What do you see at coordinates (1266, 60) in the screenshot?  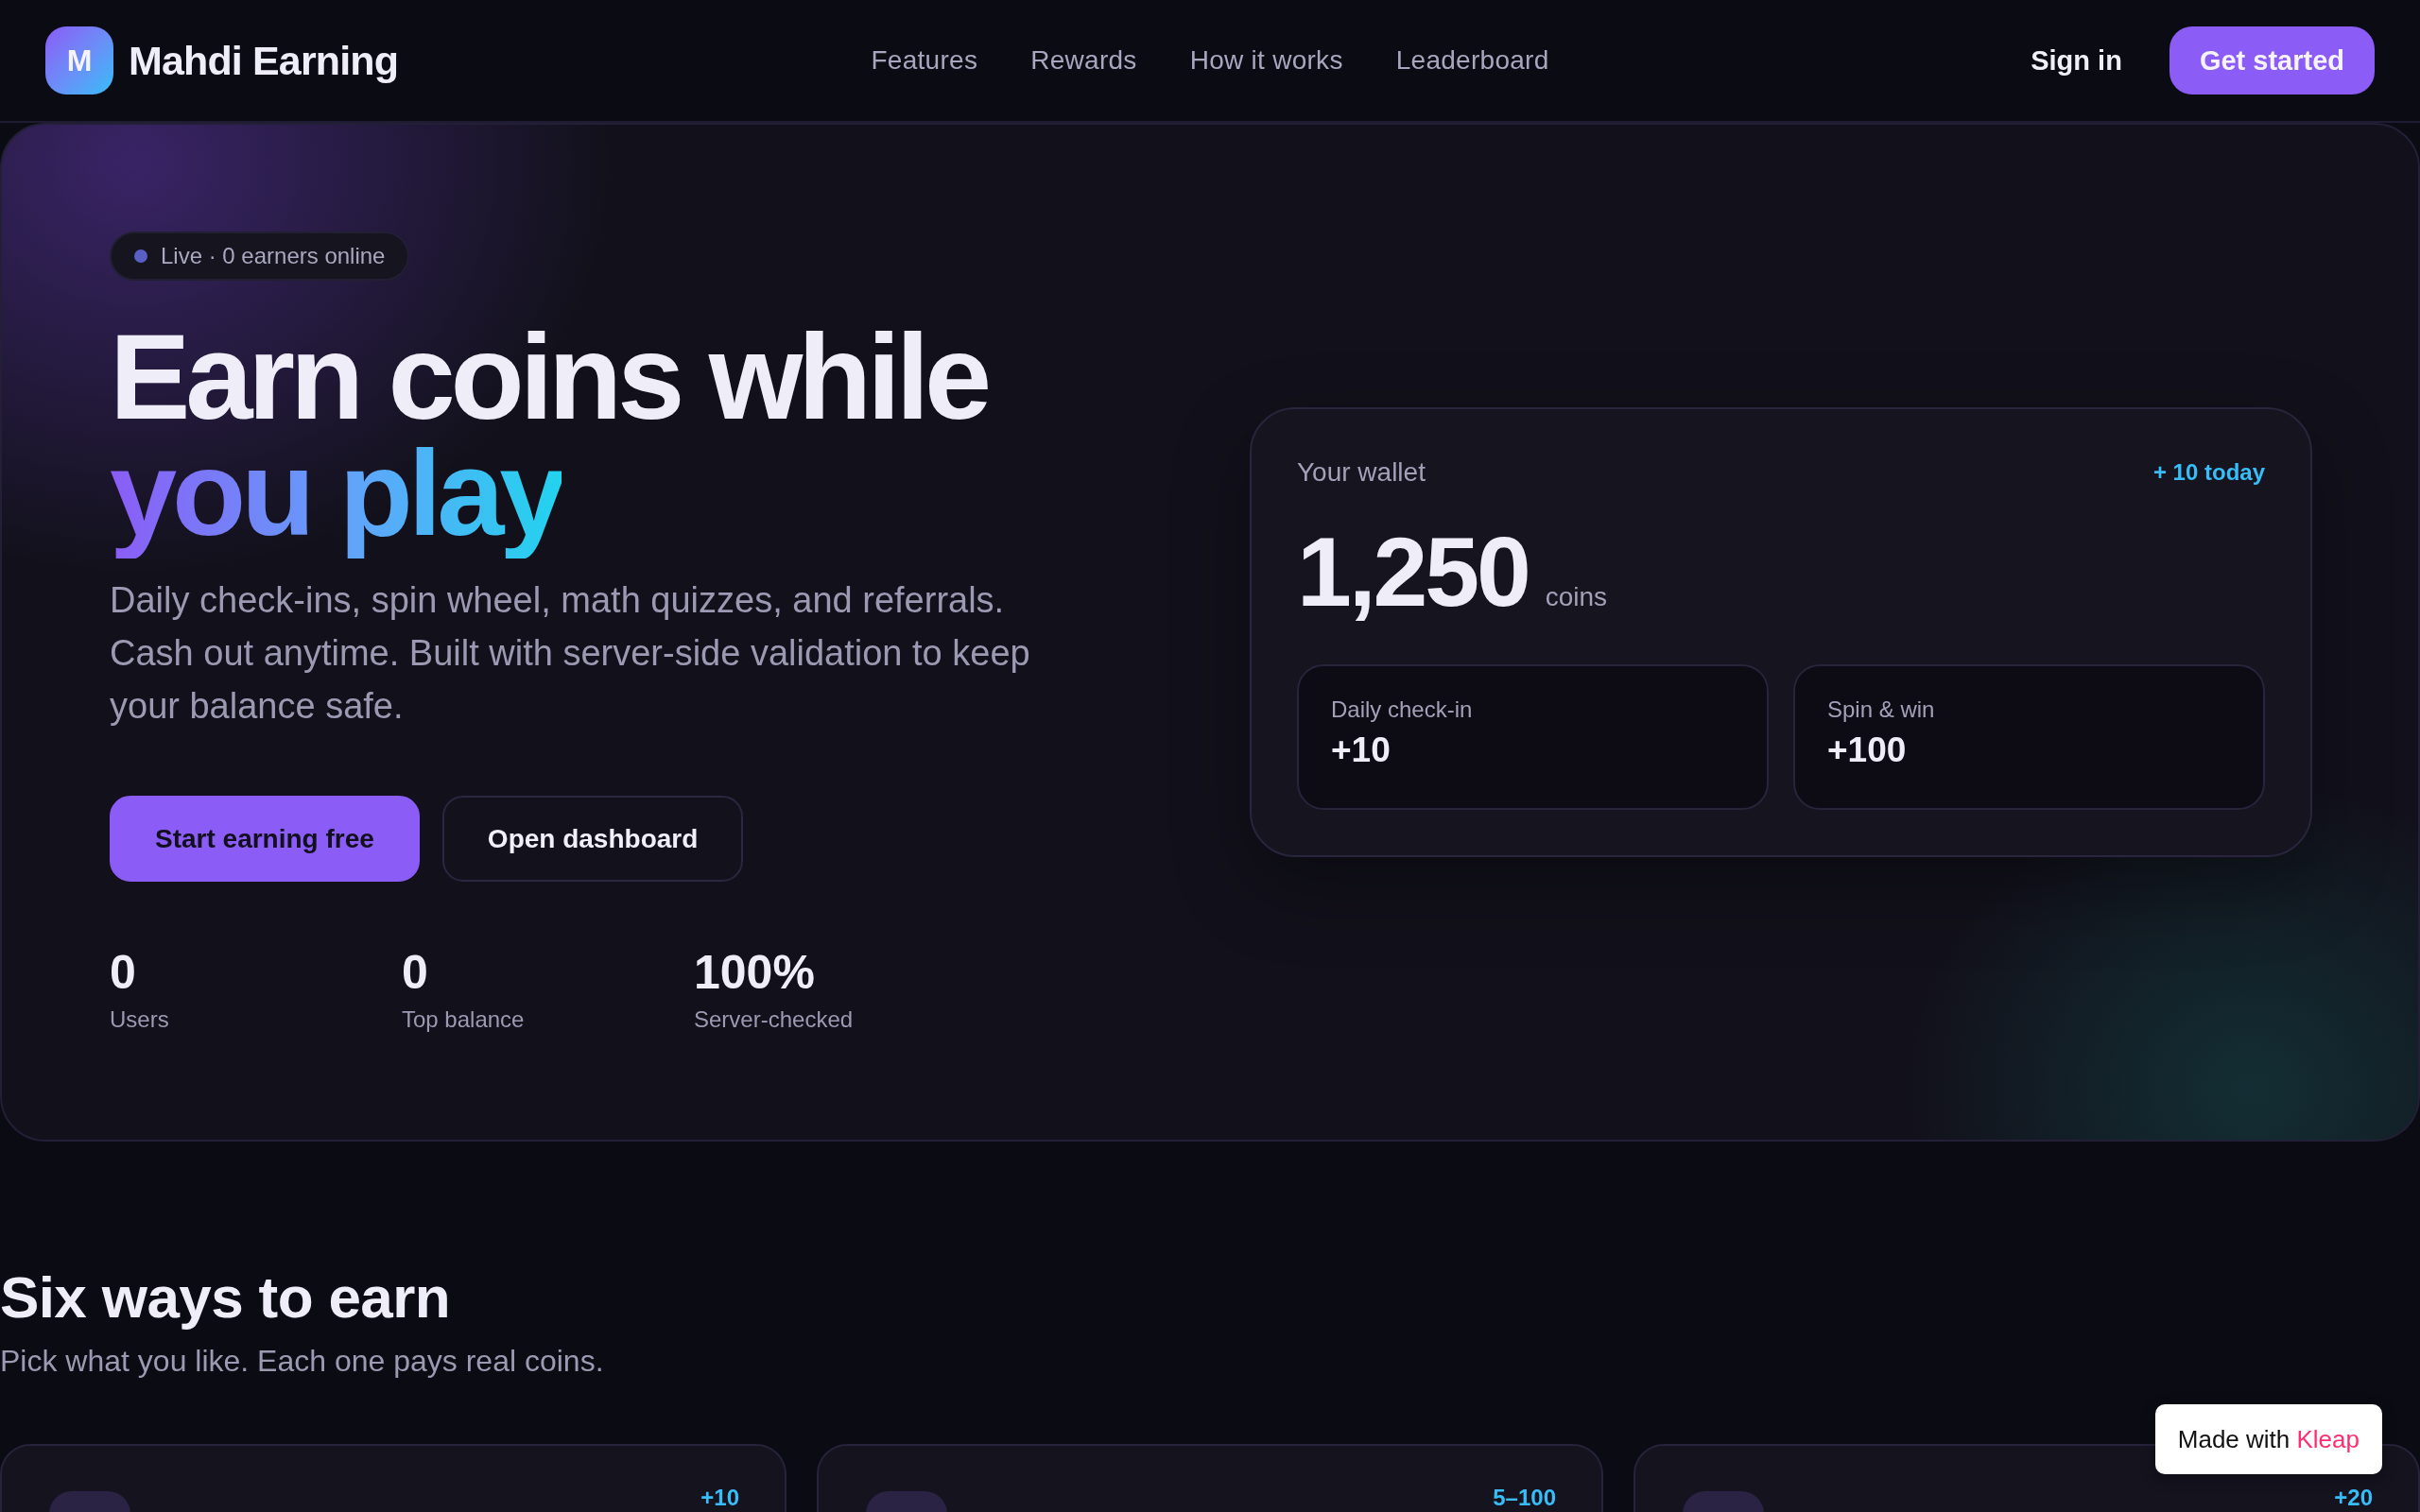 I see `nav-link: How it works` at bounding box center [1266, 60].